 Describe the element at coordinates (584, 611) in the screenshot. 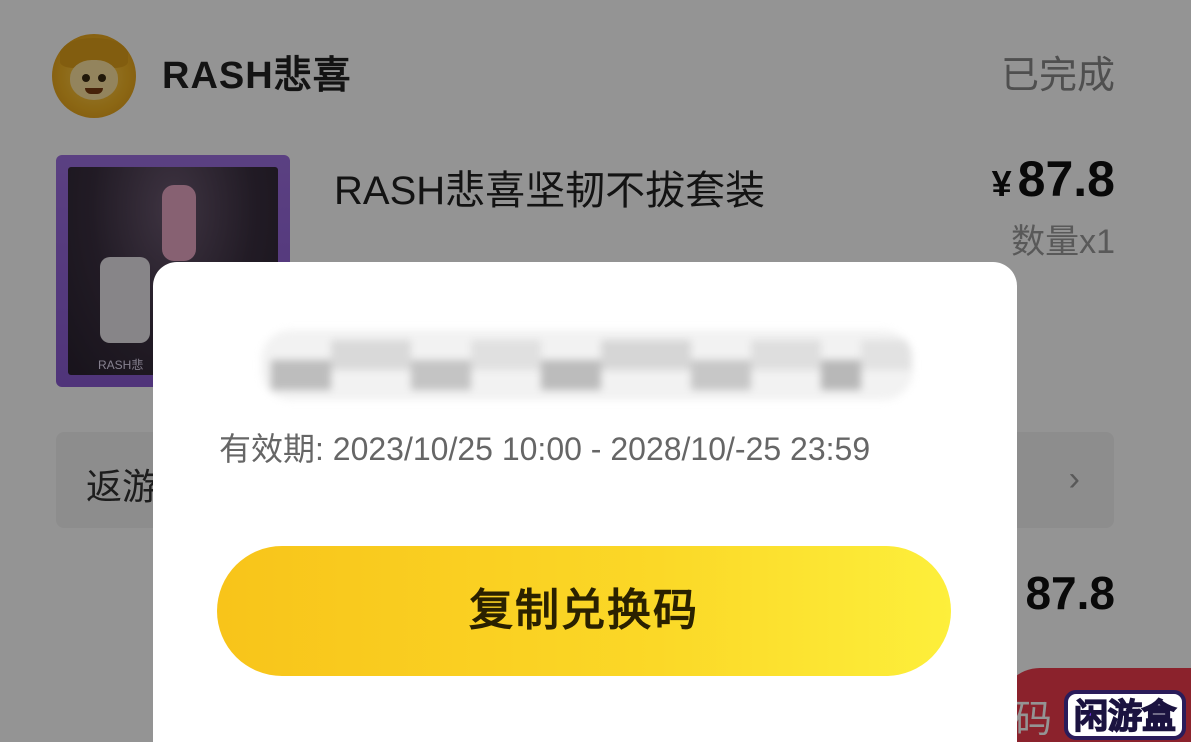

I see `copy-code-button: 复制兑换码` at that location.